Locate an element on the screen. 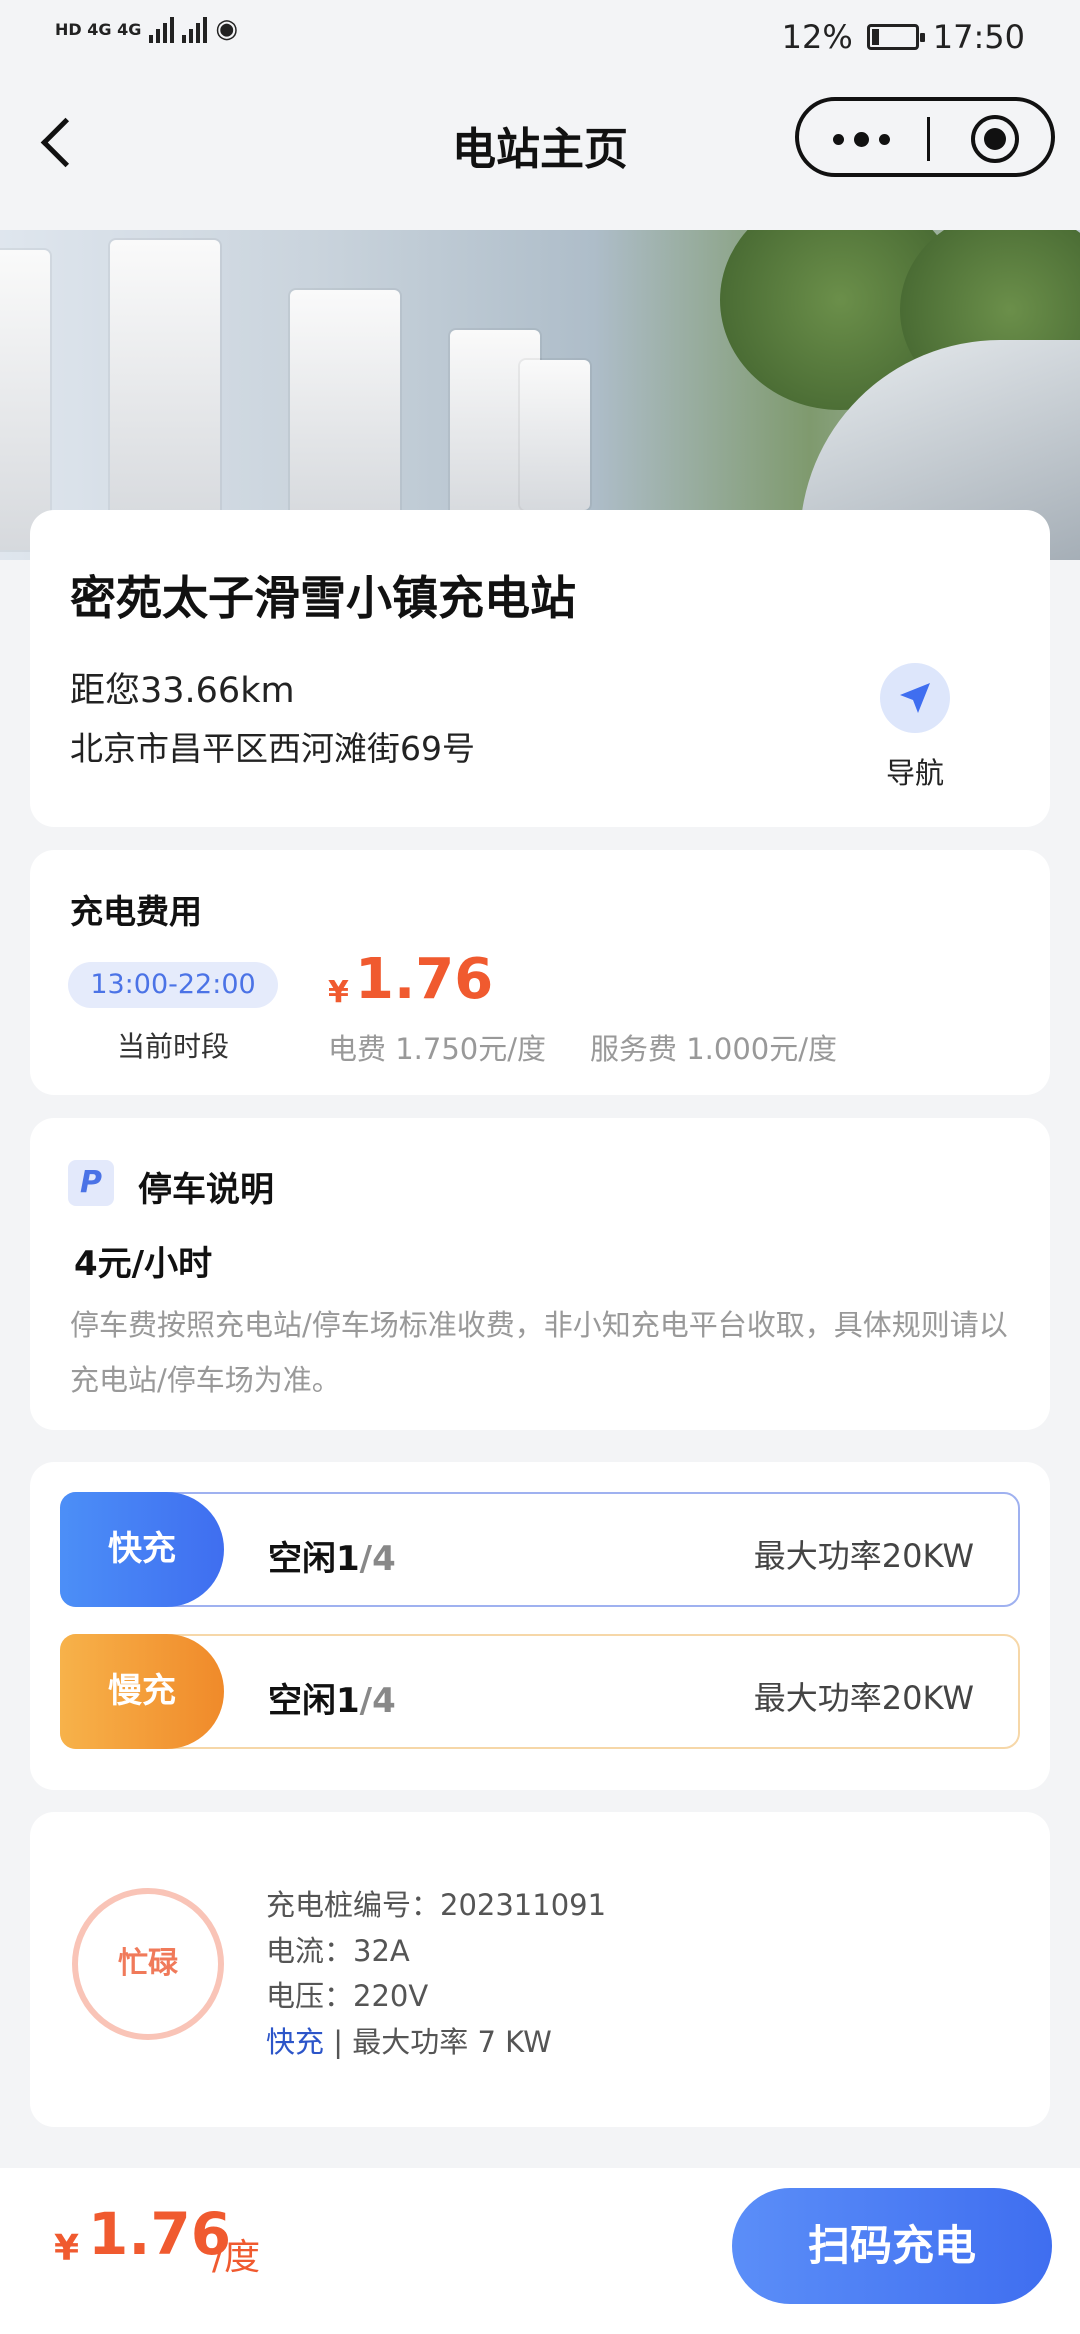 The height and width of the screenshot is (2334, 1080). slow-idle-count: 空闲1/4 is located at coordinates (332, 1697).